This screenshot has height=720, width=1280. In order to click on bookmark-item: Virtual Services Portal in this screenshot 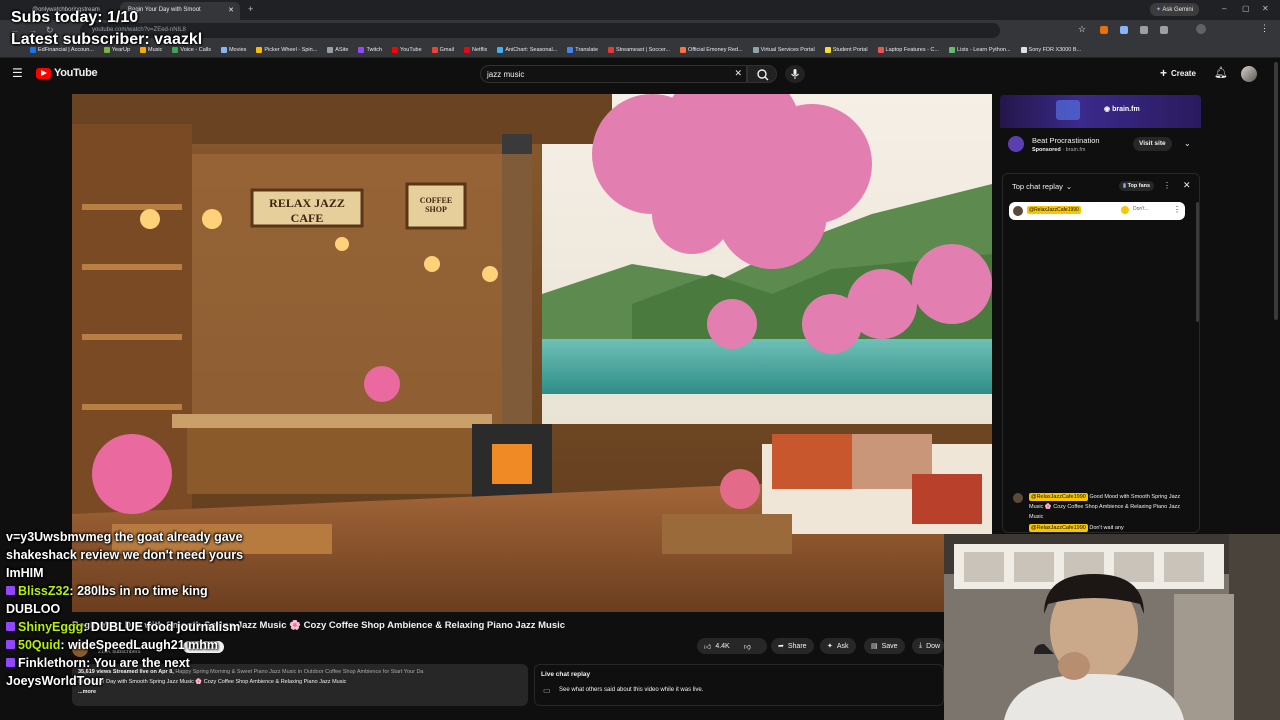, I will do `click(783, 49)`.